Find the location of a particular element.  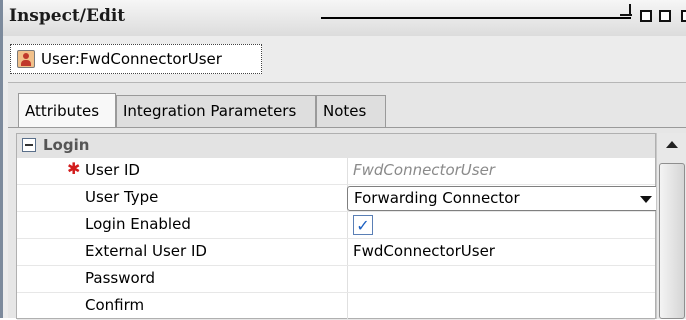

scroll-up-icon is located at coordinates (672, 144).